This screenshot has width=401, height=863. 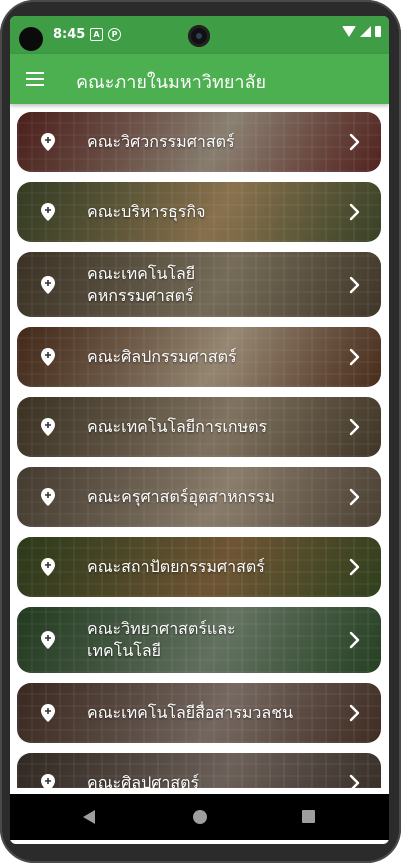 What do you see at coordinates (211, 780) in the screenshot?
I see `faculty-name: คณะศิลปศาสตร์` at bounding box center [211, 780].